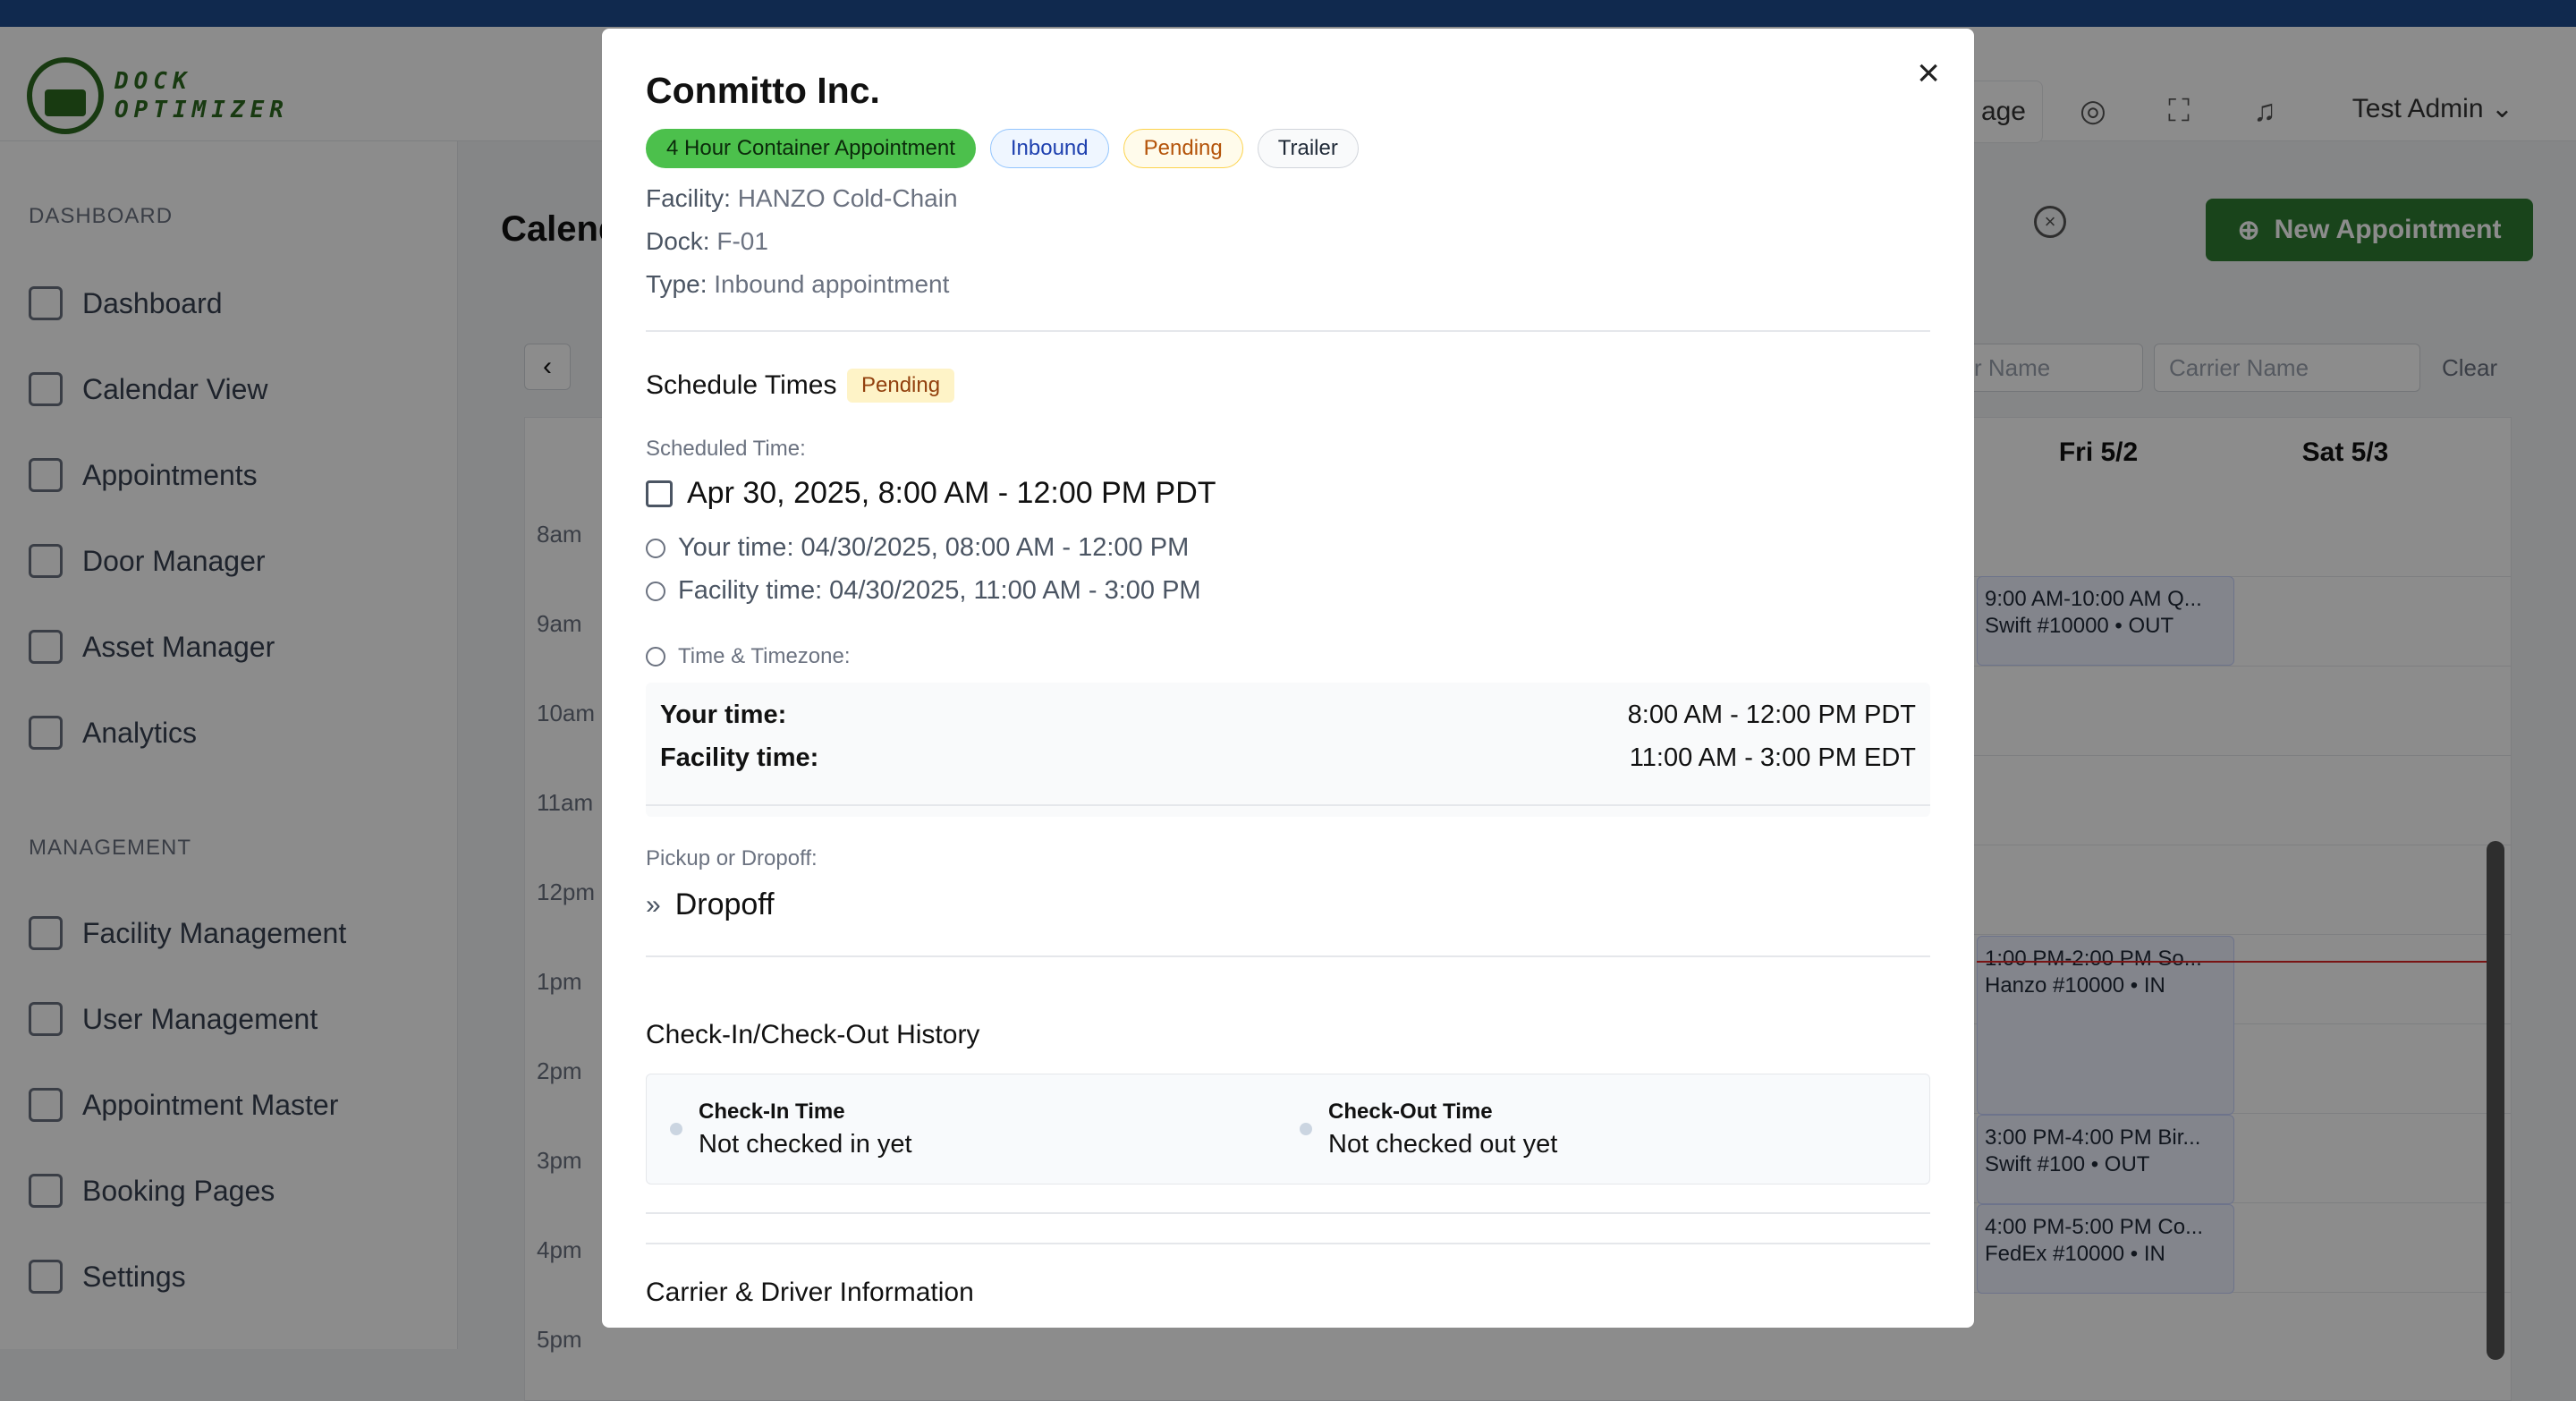 Image resolution: width=2576 pixels, height=1401 pixels. Describe the element at coordinates (723, 714) in the screenshot. I see `tz-your-key: Your time:` at that location.